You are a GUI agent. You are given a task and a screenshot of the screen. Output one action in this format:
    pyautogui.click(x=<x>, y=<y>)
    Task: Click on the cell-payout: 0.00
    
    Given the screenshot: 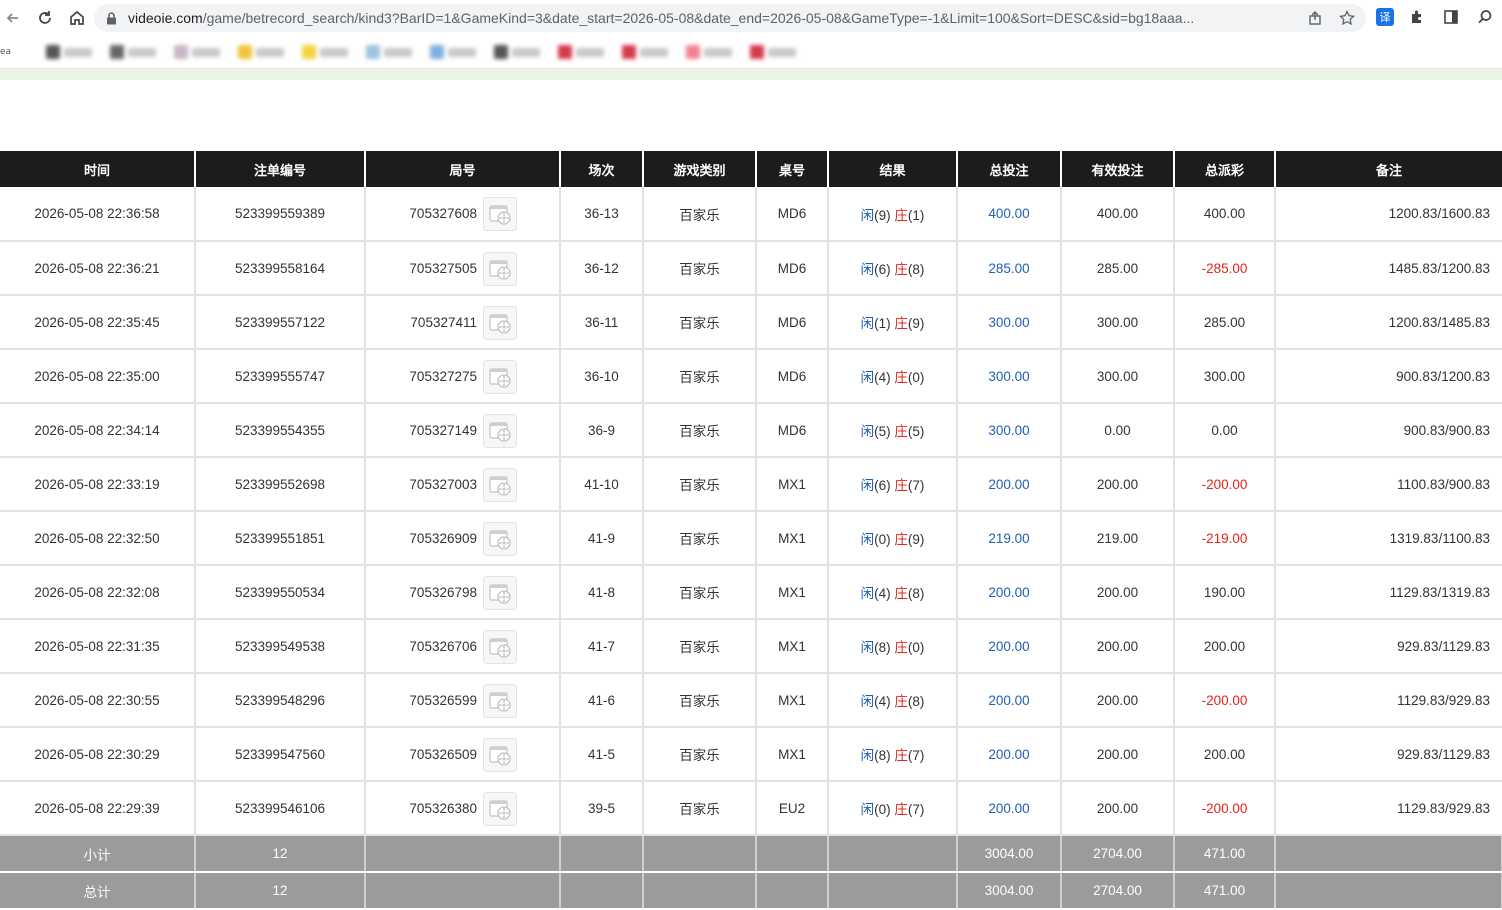 What is the action you would take?
    pyautogui.click(x=1225, y=430)
    